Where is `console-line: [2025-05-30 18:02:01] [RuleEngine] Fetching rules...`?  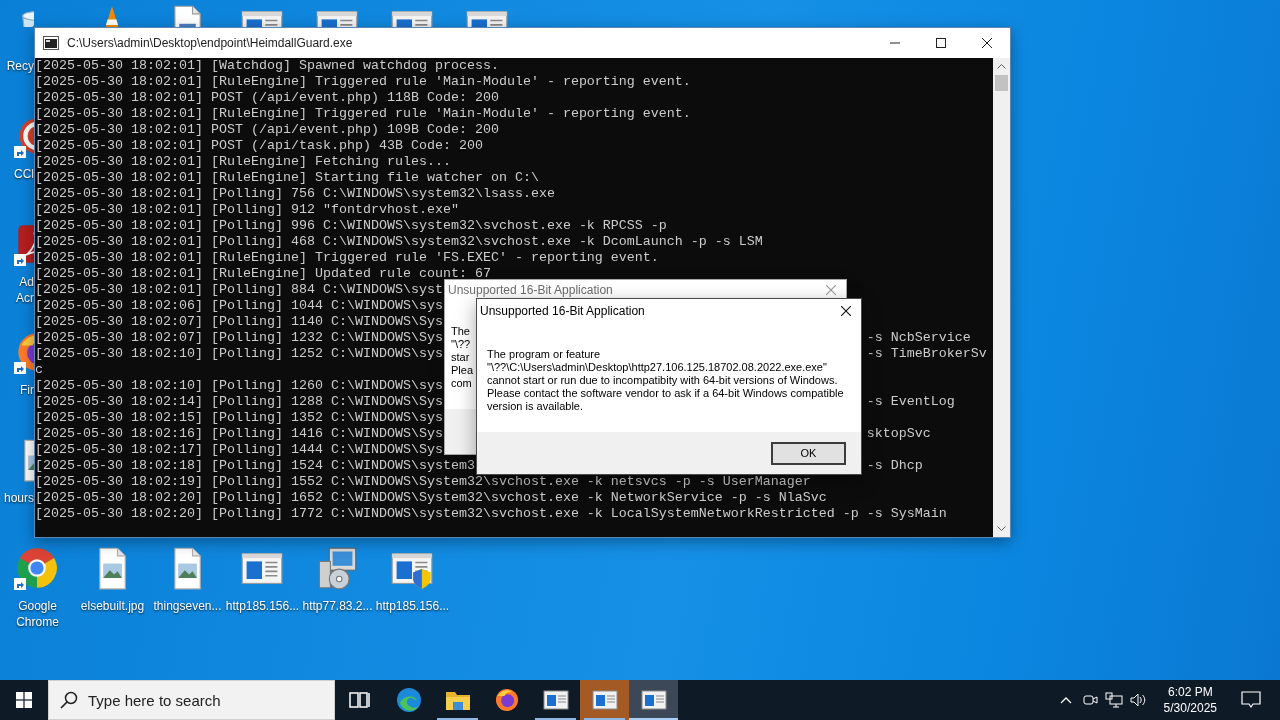 console-line: [2025-05-30 18:02:01] [RuleEngine] Fetching rules... is located at coordinates (243, 161).